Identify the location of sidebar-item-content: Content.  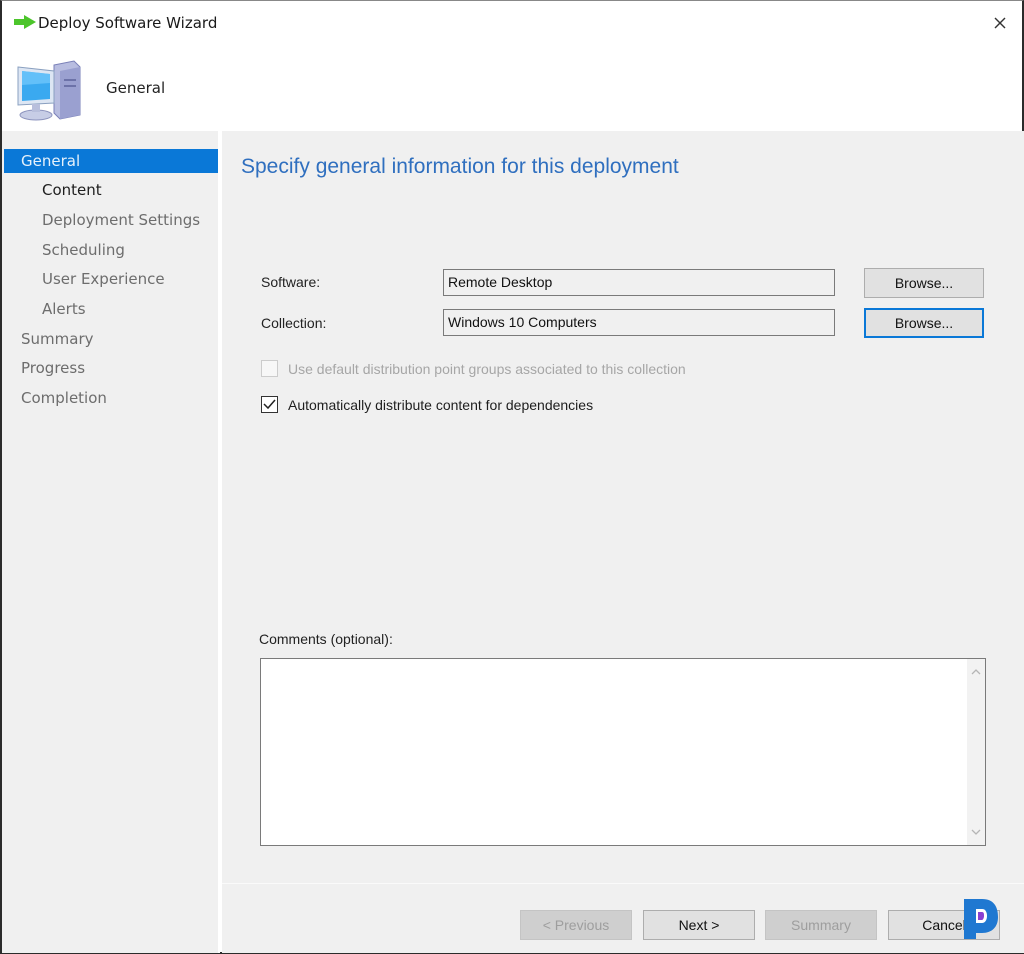
(53, 190).